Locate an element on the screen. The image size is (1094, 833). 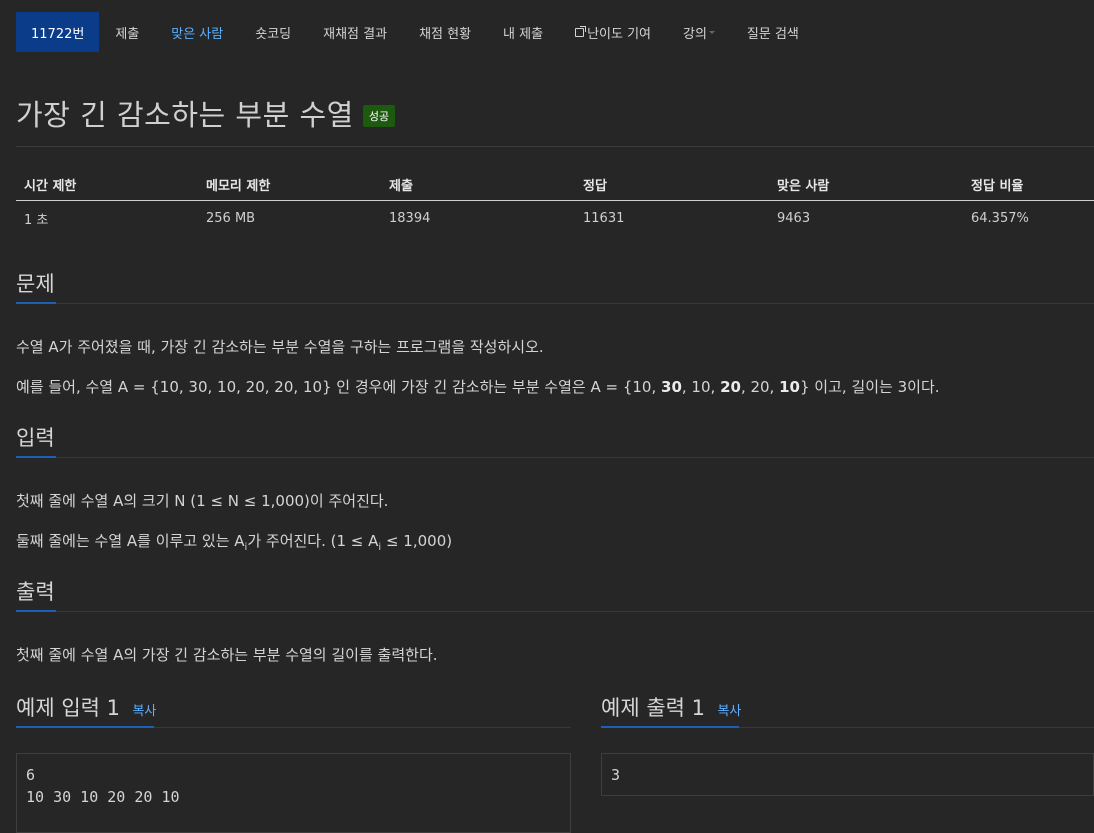
external-link-icon is located at coordinates (581, 31).